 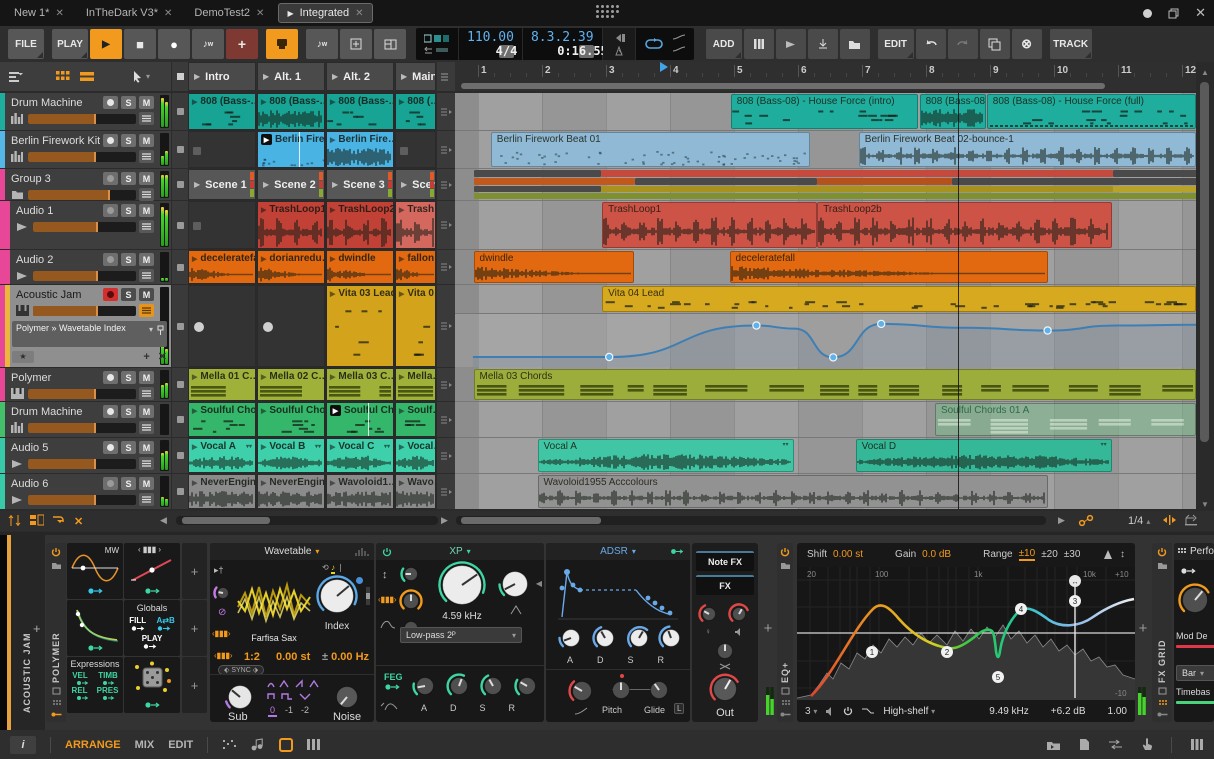 I want to click on record-button: ●, so click(x=174, y=44).